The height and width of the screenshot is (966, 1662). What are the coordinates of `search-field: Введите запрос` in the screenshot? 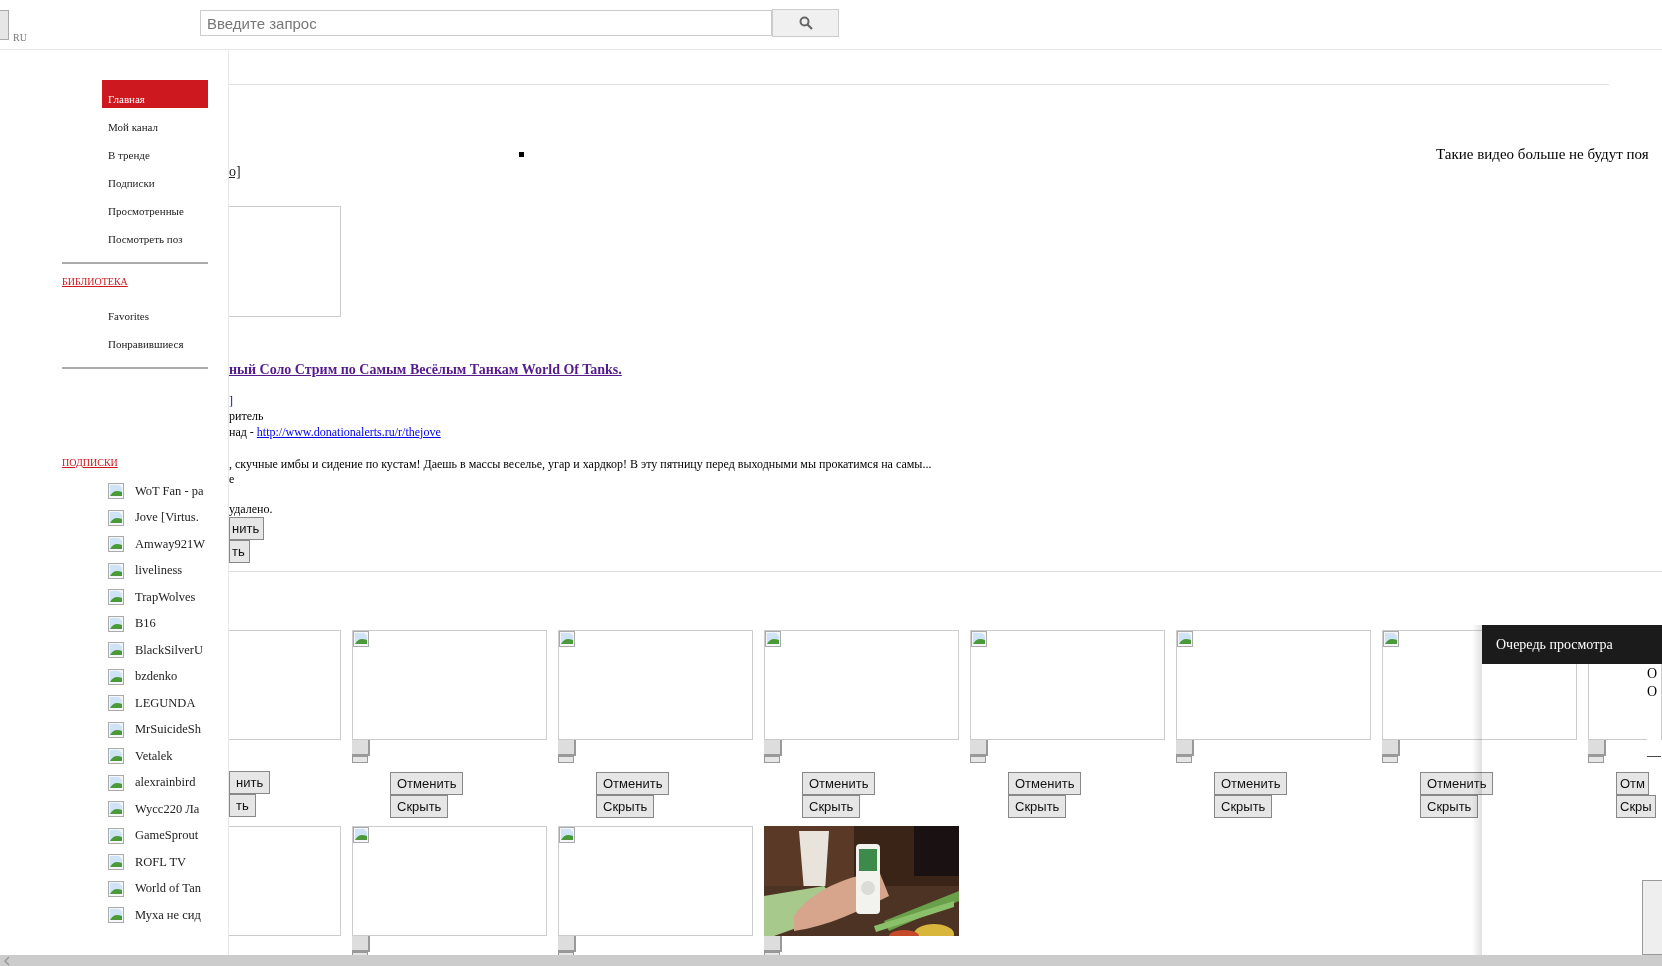 It's located at (486, 23).